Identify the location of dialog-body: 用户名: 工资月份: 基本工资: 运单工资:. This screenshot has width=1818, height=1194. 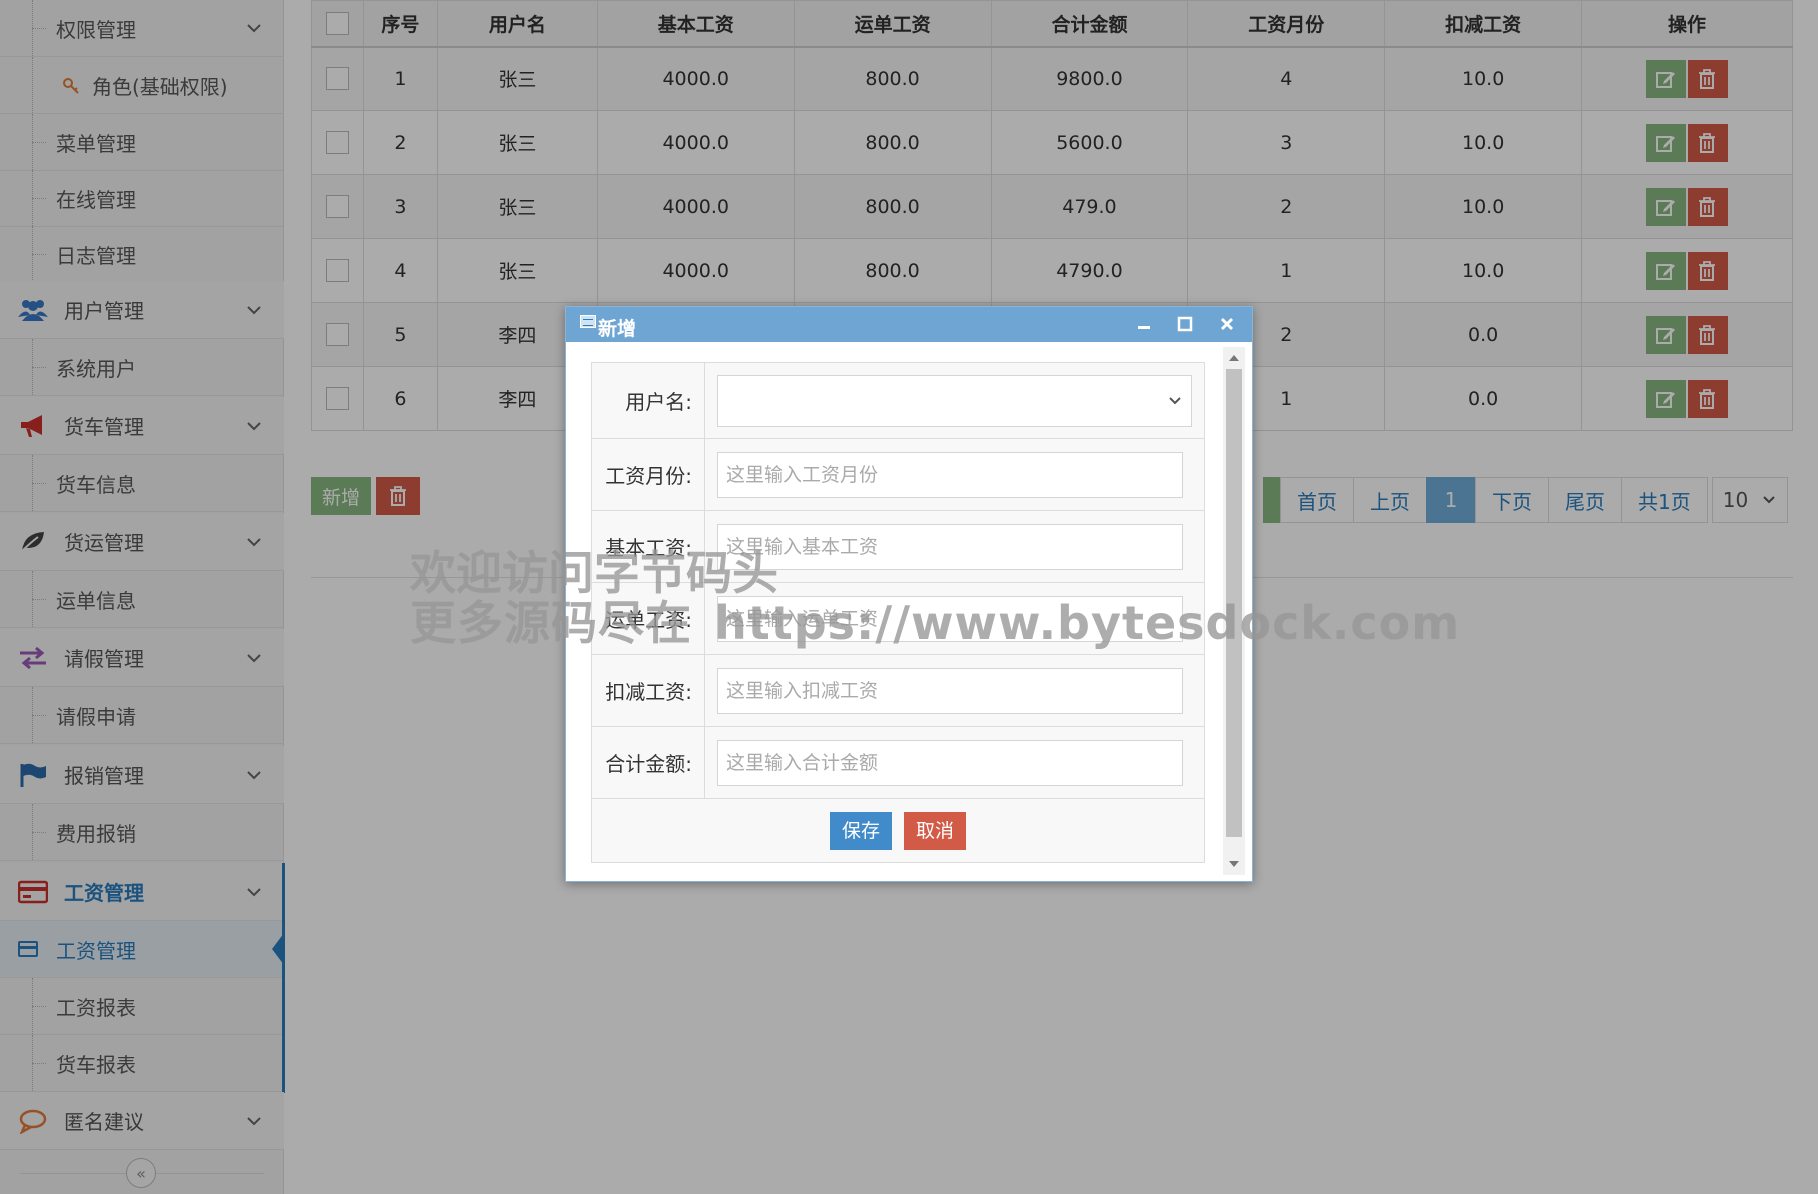
(898, 617).